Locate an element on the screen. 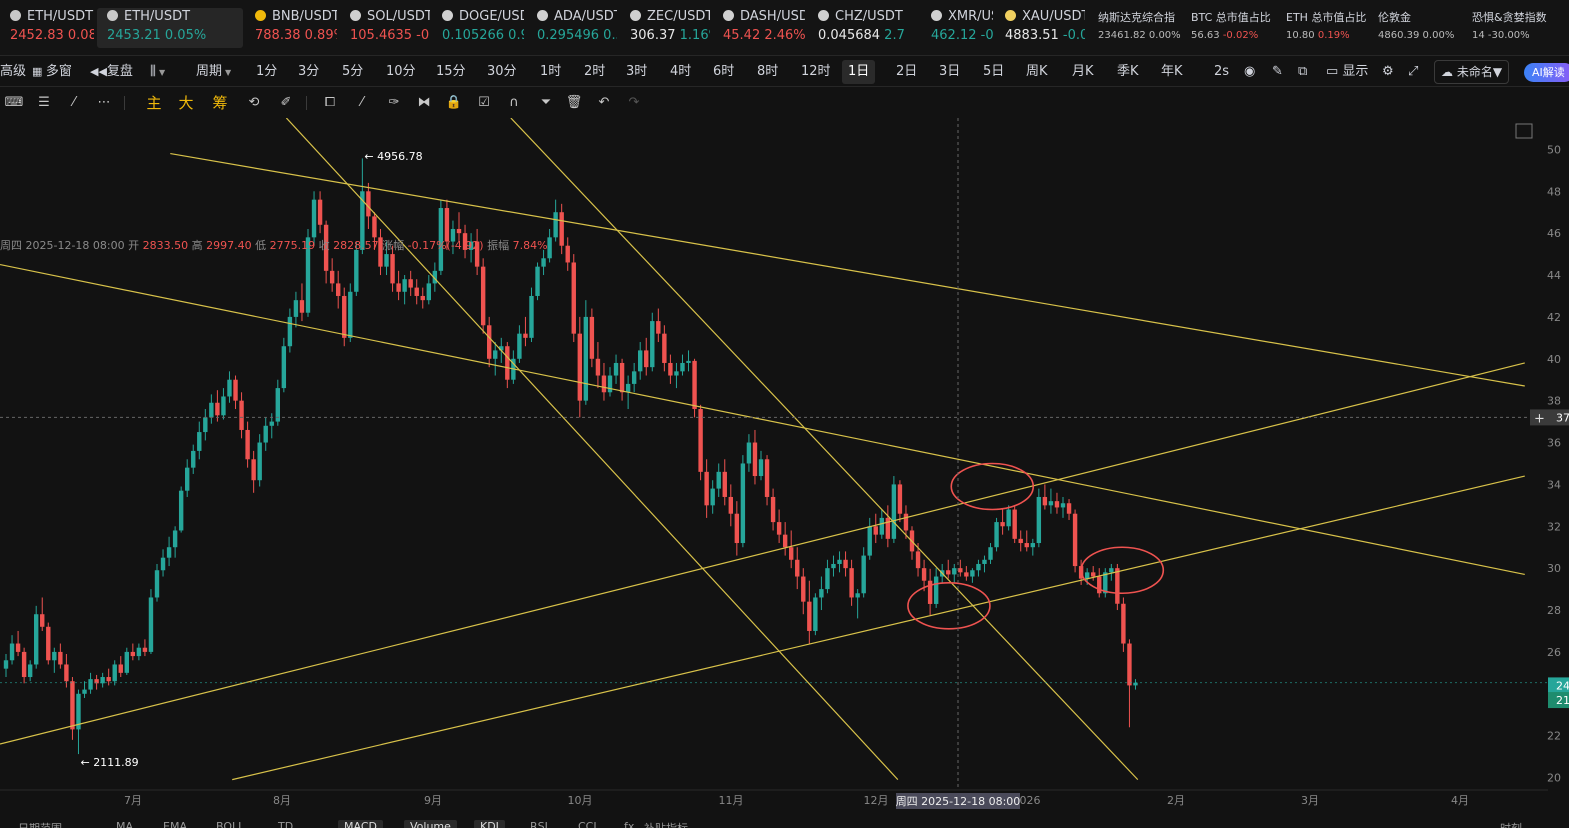 The image size is (1569, 828). main-indicator-button: 主 is located at coordinates (154, 103).